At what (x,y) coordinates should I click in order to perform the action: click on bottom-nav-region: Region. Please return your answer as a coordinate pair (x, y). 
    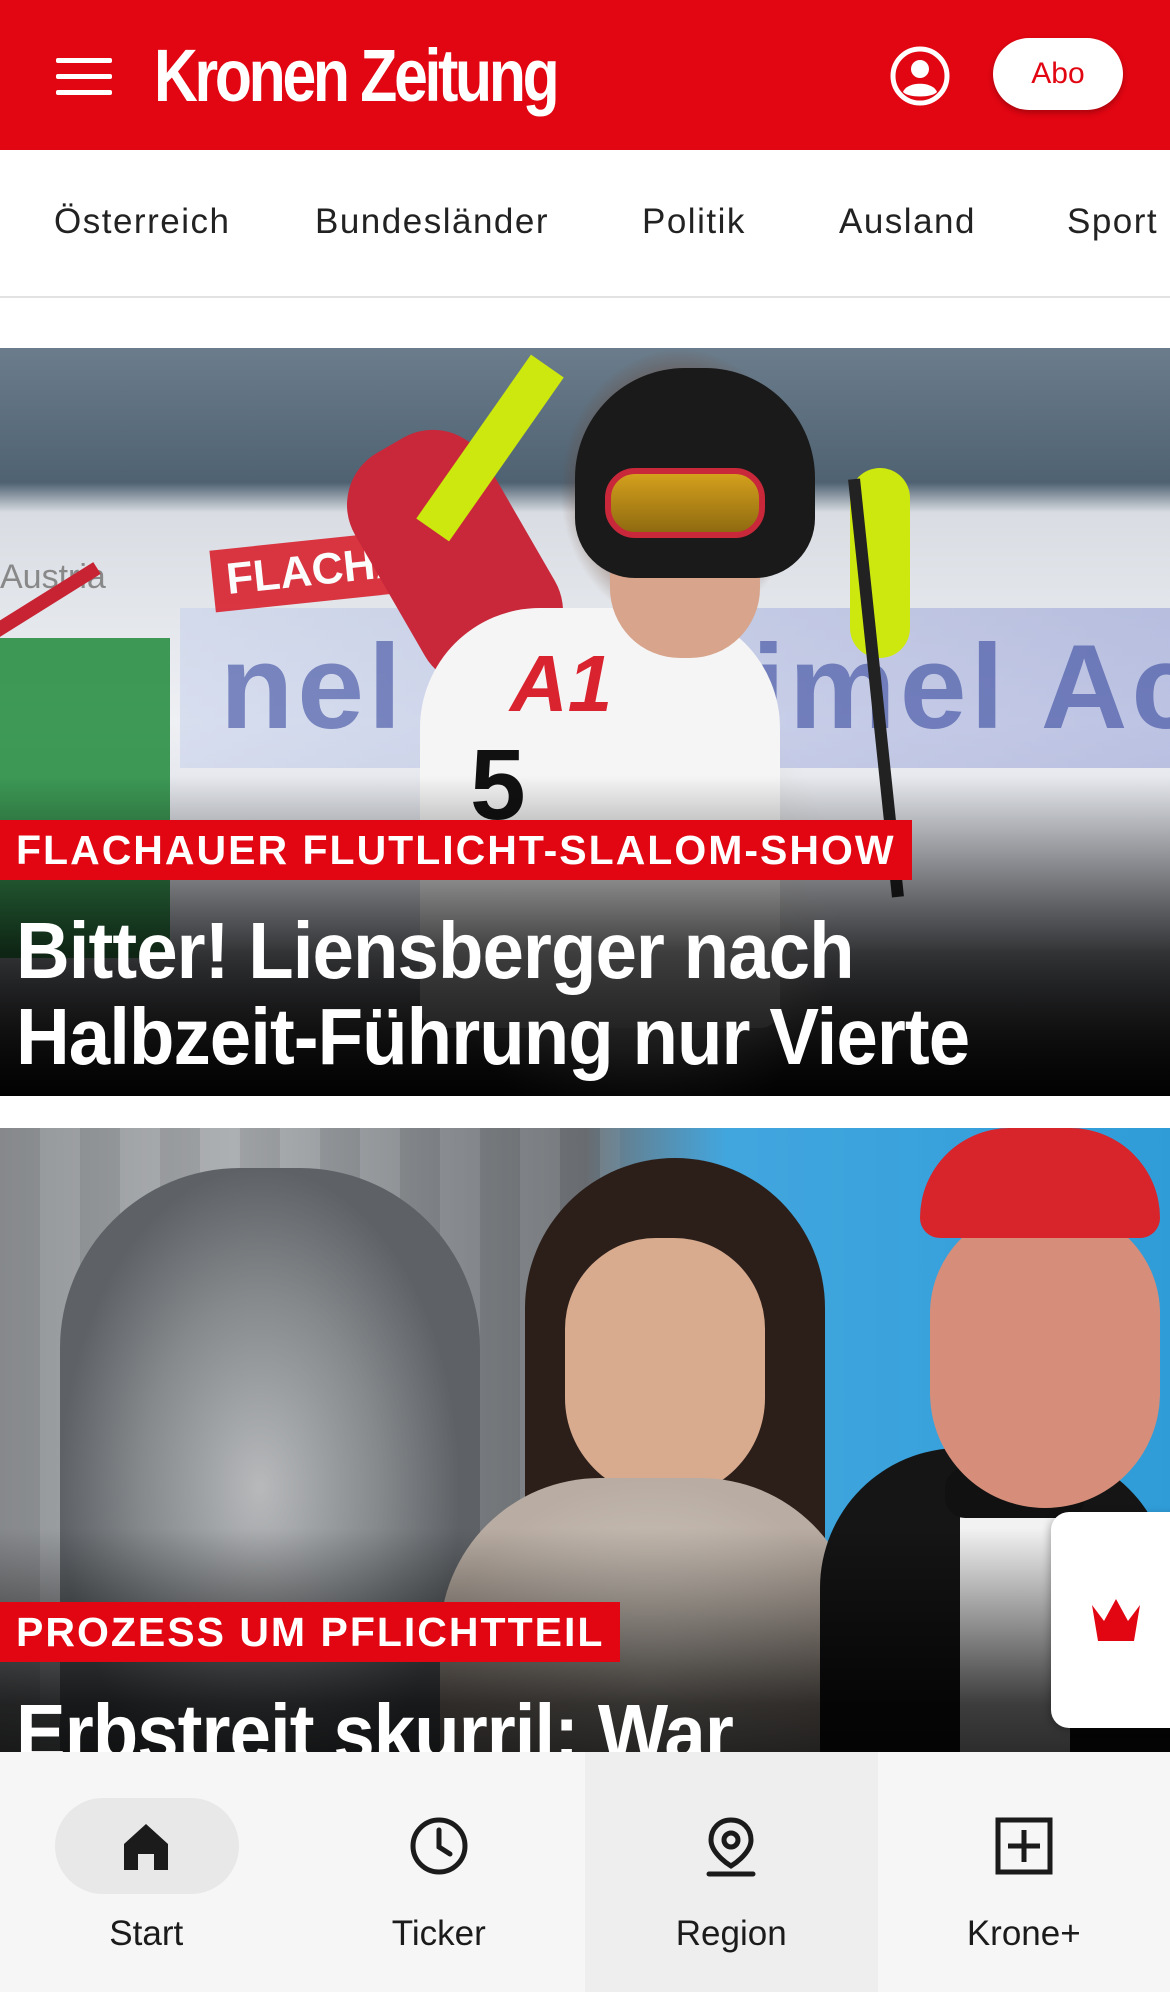
    Looking at the image, I should click on (731, 1872).